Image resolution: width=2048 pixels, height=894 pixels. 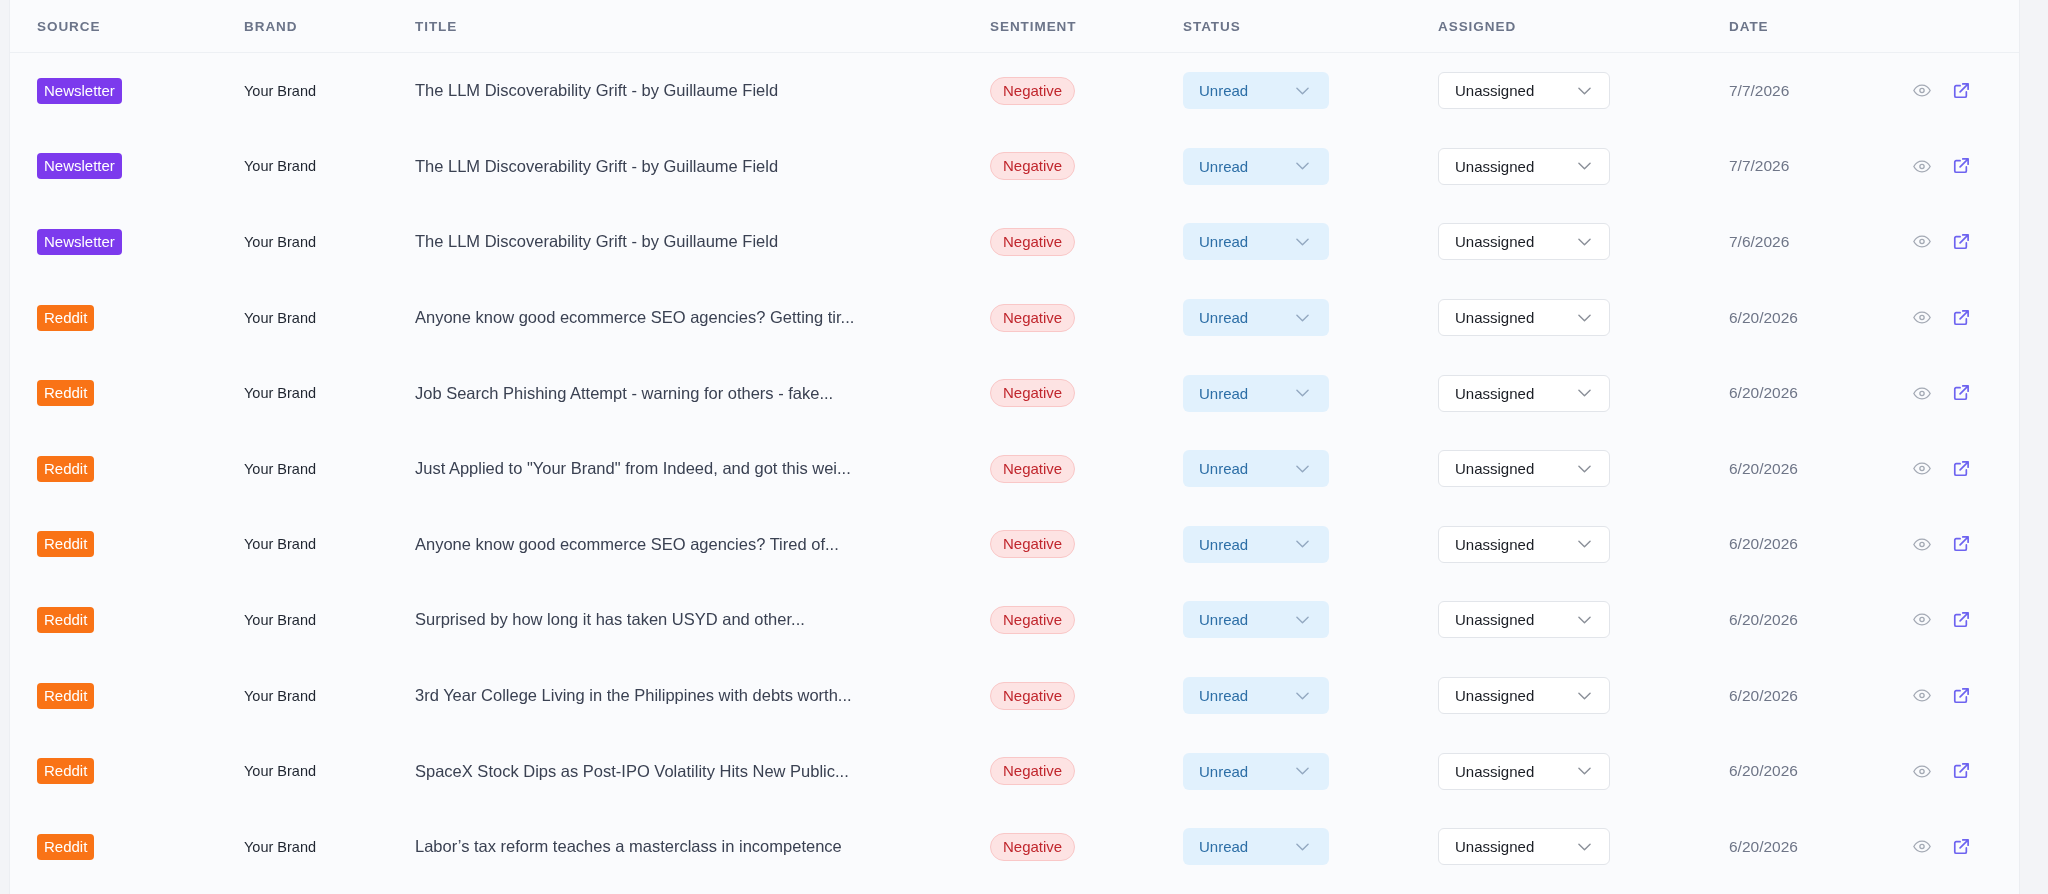 I want to click on date-text: 7/6/2026, so click(x=1759, y=242).